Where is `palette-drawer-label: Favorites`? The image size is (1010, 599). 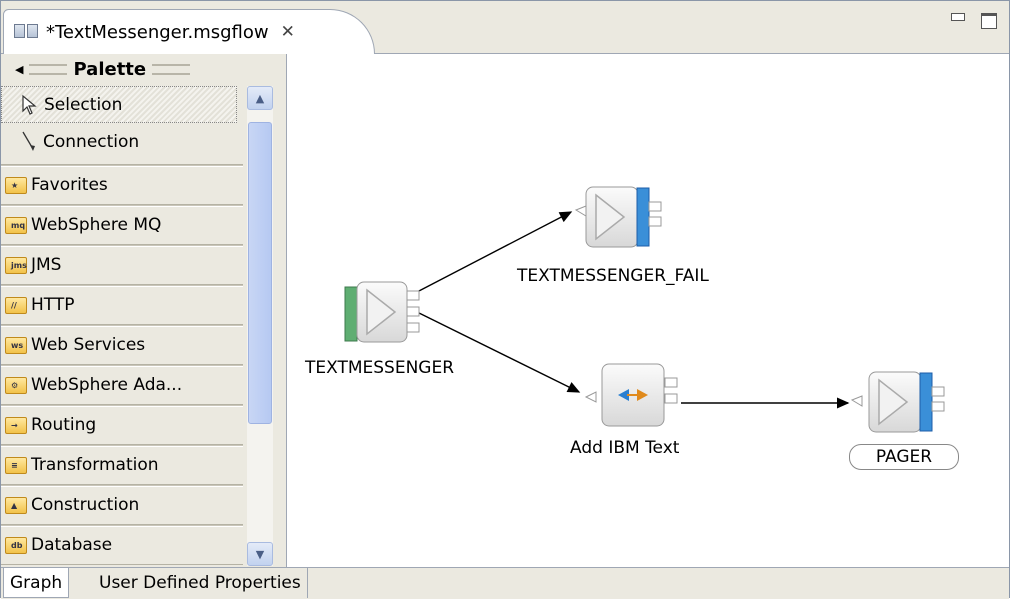 palette-drawer-label: Favorites is located at coordinates (69, 185).